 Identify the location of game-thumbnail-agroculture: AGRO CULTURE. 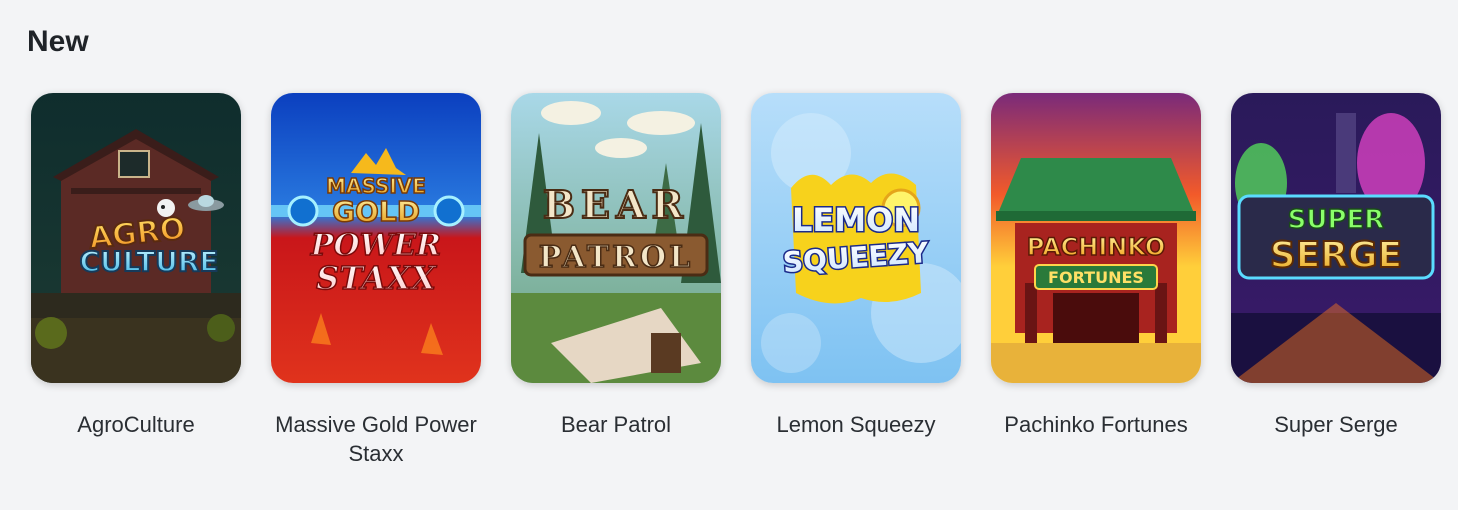
(136, 238).